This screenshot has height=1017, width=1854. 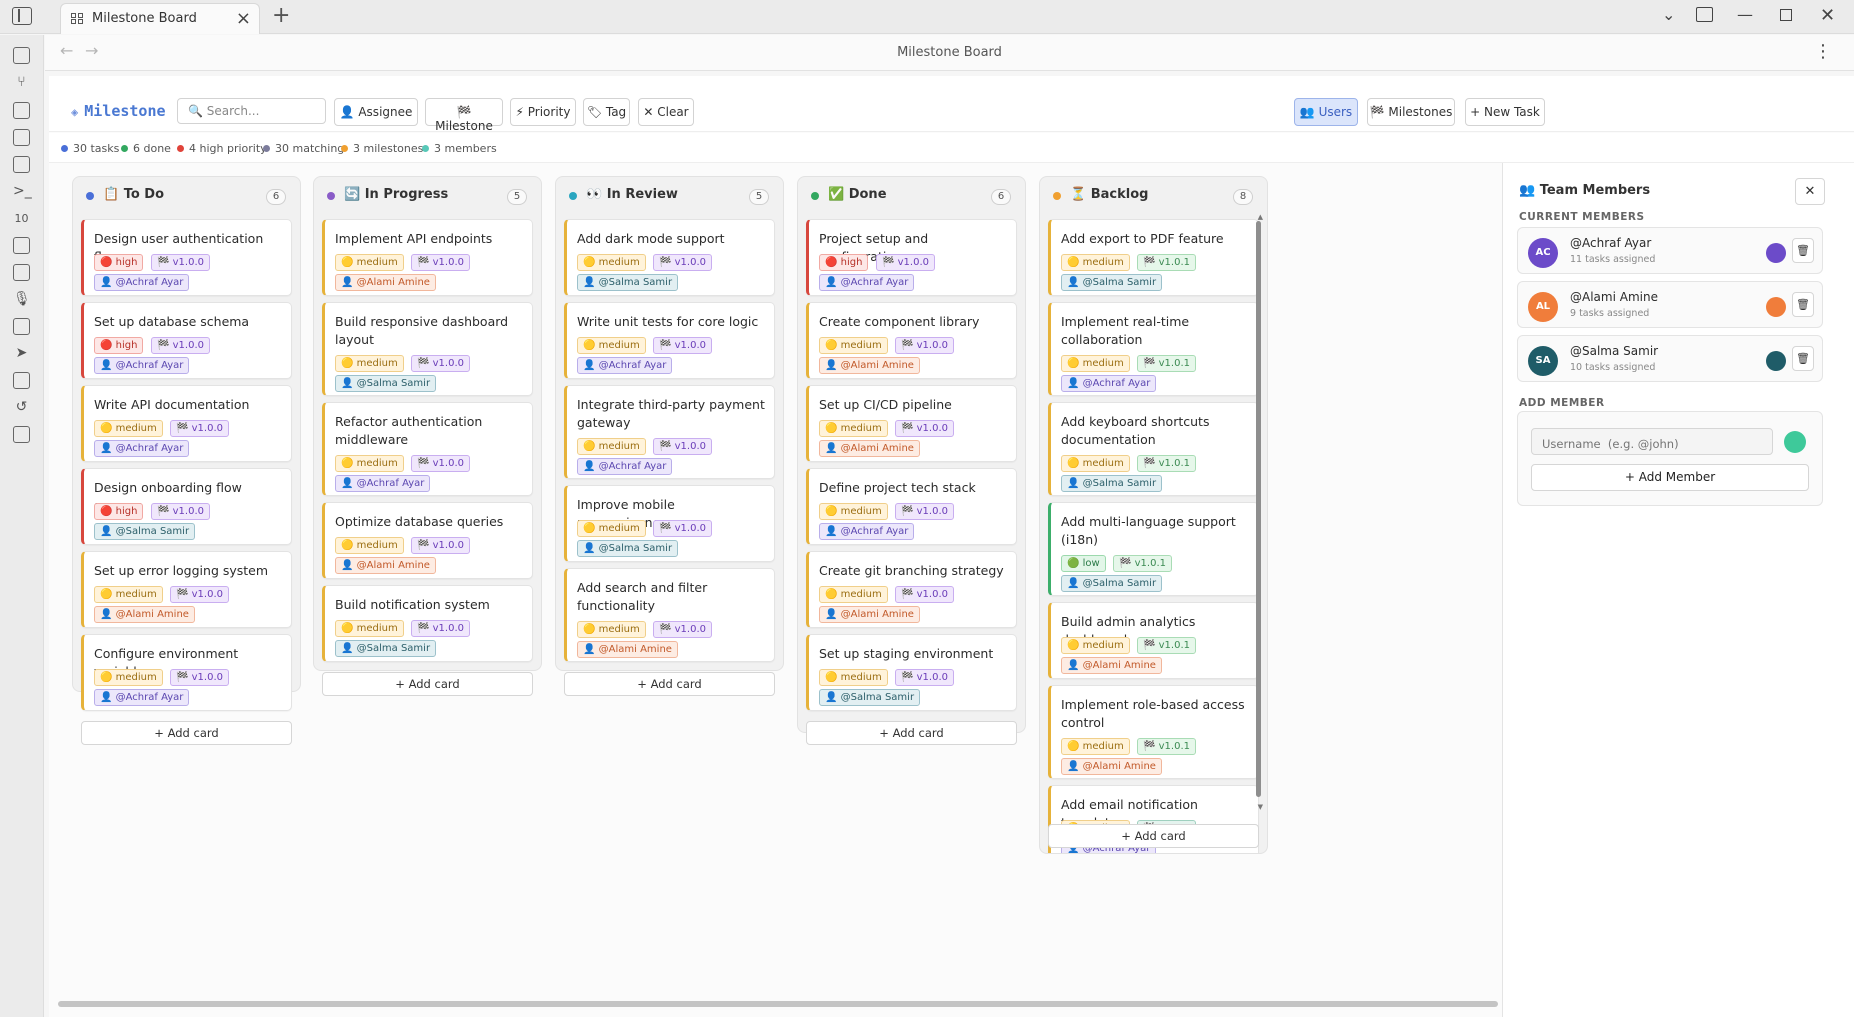 I want to click on stat-item: 3 milestones, so click(x=382, y=148).